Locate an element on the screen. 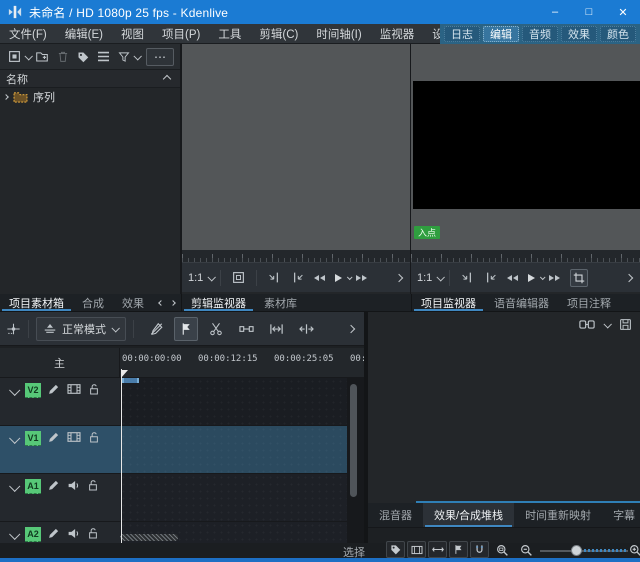 Image resolution: width=640 pixels, height=562 pixels. timeline-horizontal-scrollbar is located at coordinates (149, 537).